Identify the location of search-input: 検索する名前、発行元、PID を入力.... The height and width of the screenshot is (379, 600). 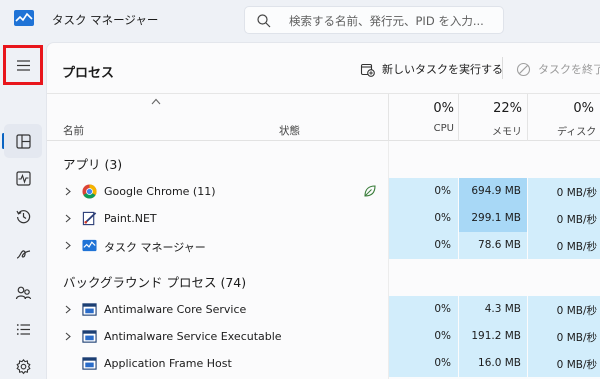
(374, 20).